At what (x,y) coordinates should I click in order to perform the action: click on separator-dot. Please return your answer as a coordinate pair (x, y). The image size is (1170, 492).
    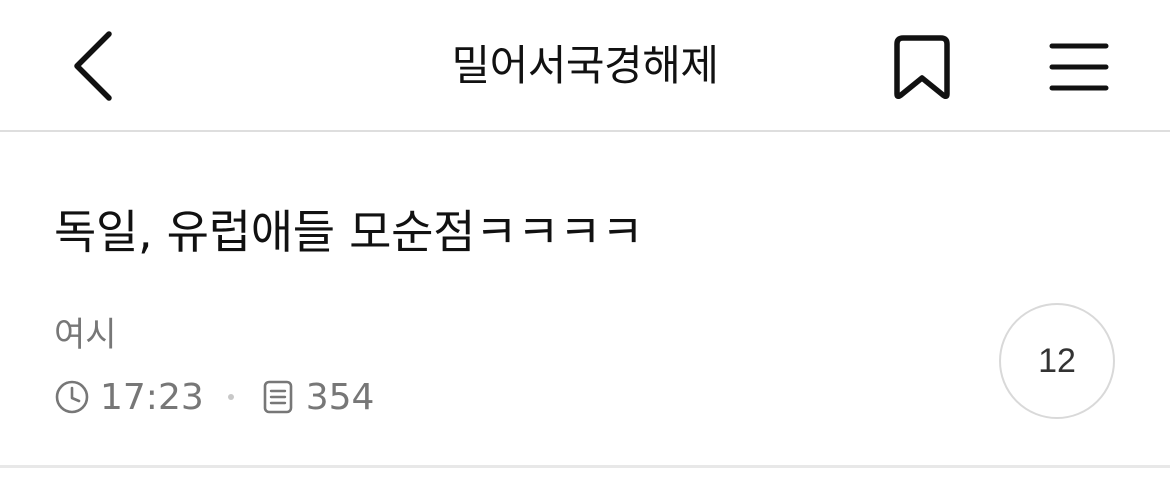
    Looking at the image, I should click on (230, 397).